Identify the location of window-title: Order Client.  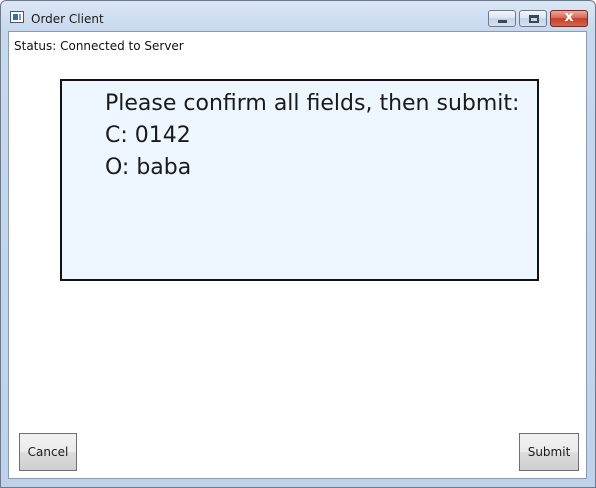
(67, 19).